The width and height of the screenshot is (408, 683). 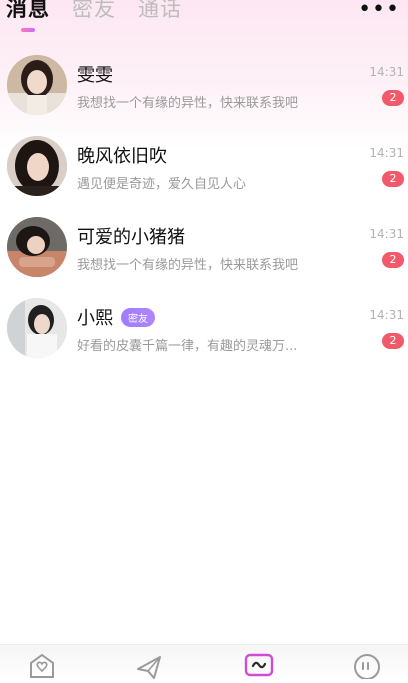 What do you see at coordinates (116, 317) in the screenshot?
I see `name-wrap: 小熙 密友` at bounding box center [116, 317].